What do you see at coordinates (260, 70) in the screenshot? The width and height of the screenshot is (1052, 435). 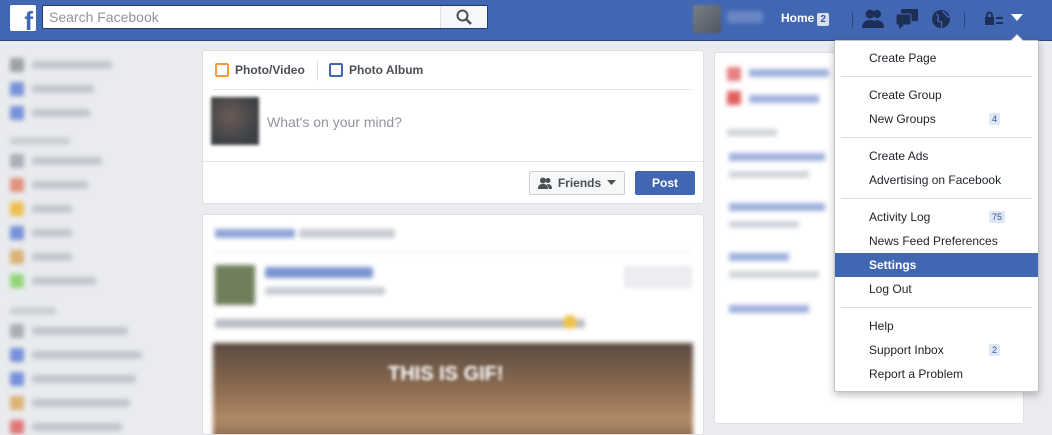 I see `tab-photo-video: Photo/Video` at bounding box center [260, 70].